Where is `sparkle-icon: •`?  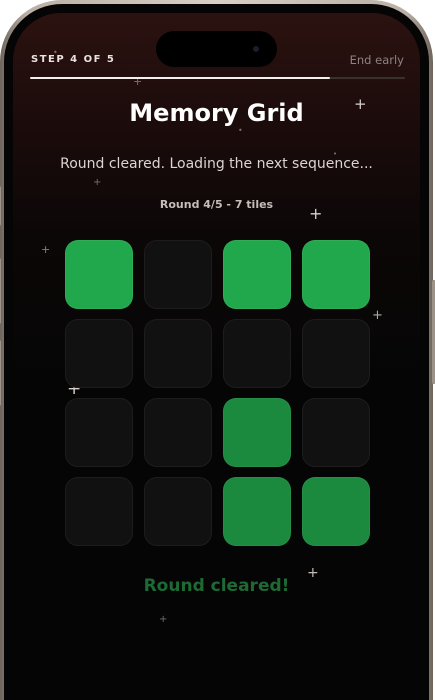
sparkle-icon: • is located at coordinates (240, 130).